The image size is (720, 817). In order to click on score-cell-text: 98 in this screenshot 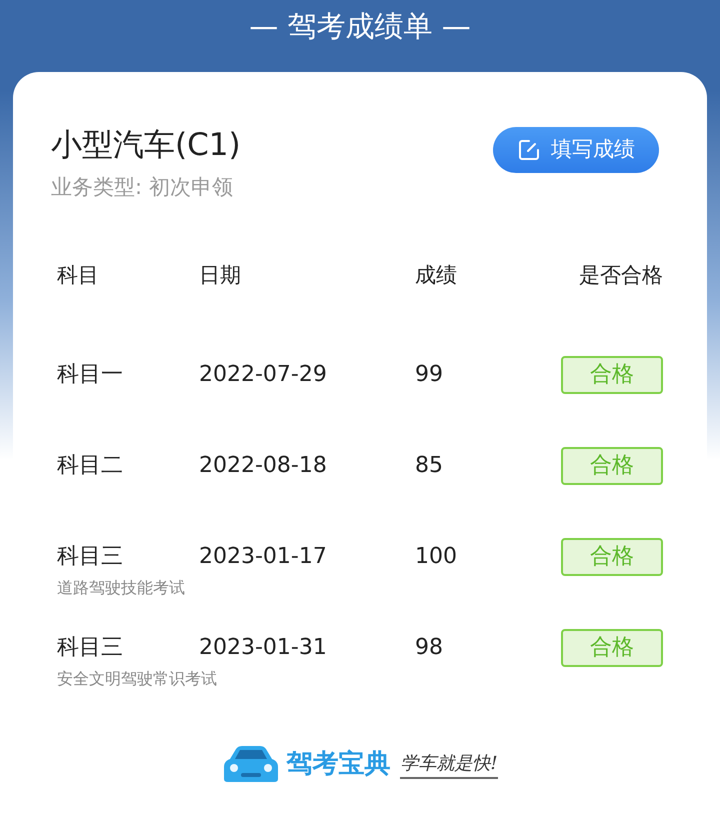, I will do `click(429, 648)`.